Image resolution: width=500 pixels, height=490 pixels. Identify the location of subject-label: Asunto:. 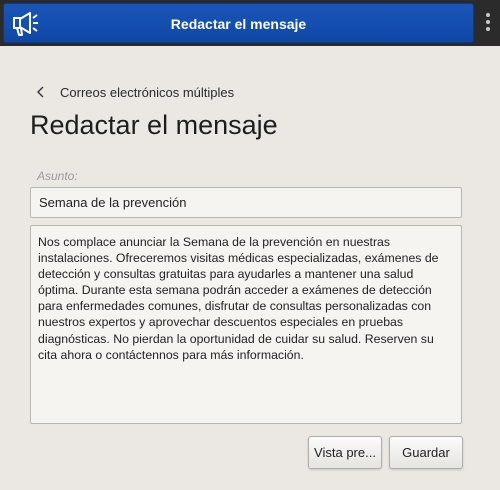
(57, 176).